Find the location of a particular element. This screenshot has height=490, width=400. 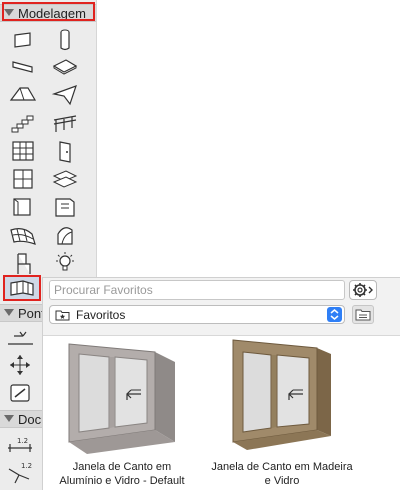

favorite-caption-line2: Alumínio e Vidro - Default is located at coordinates (122, 481).